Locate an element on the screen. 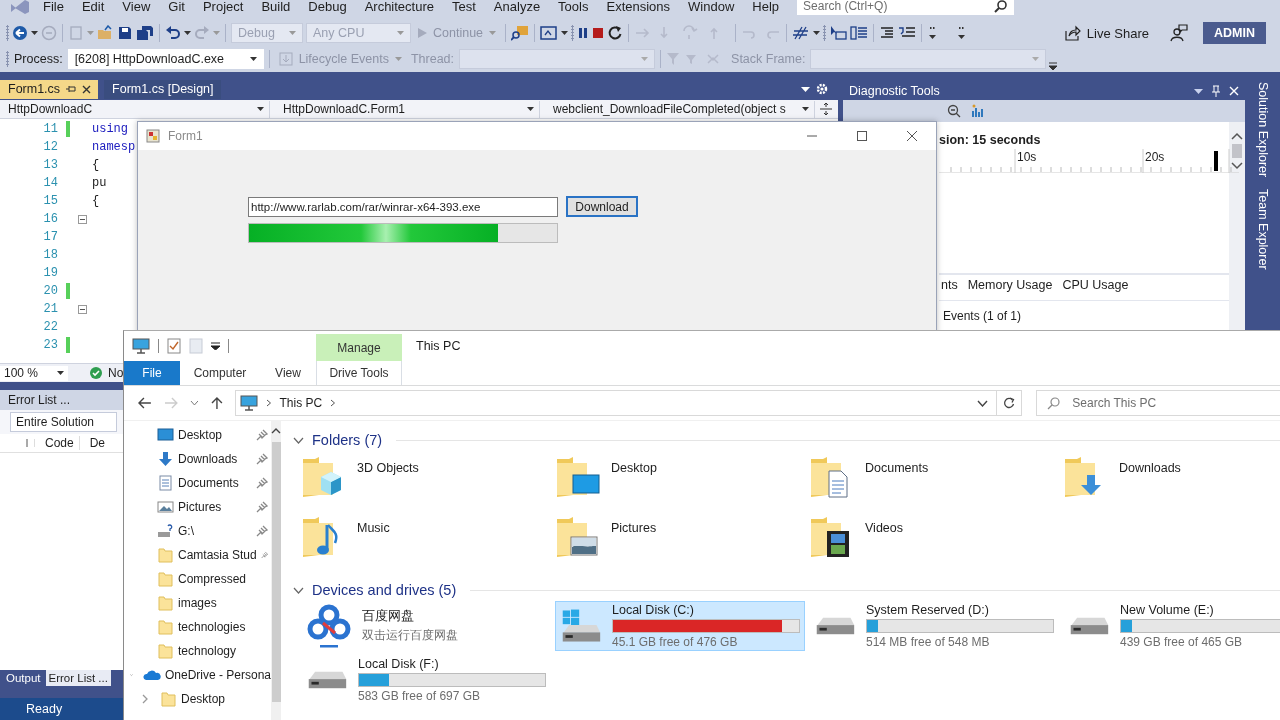  process-label: Process: is located at coordinates (38, 59).